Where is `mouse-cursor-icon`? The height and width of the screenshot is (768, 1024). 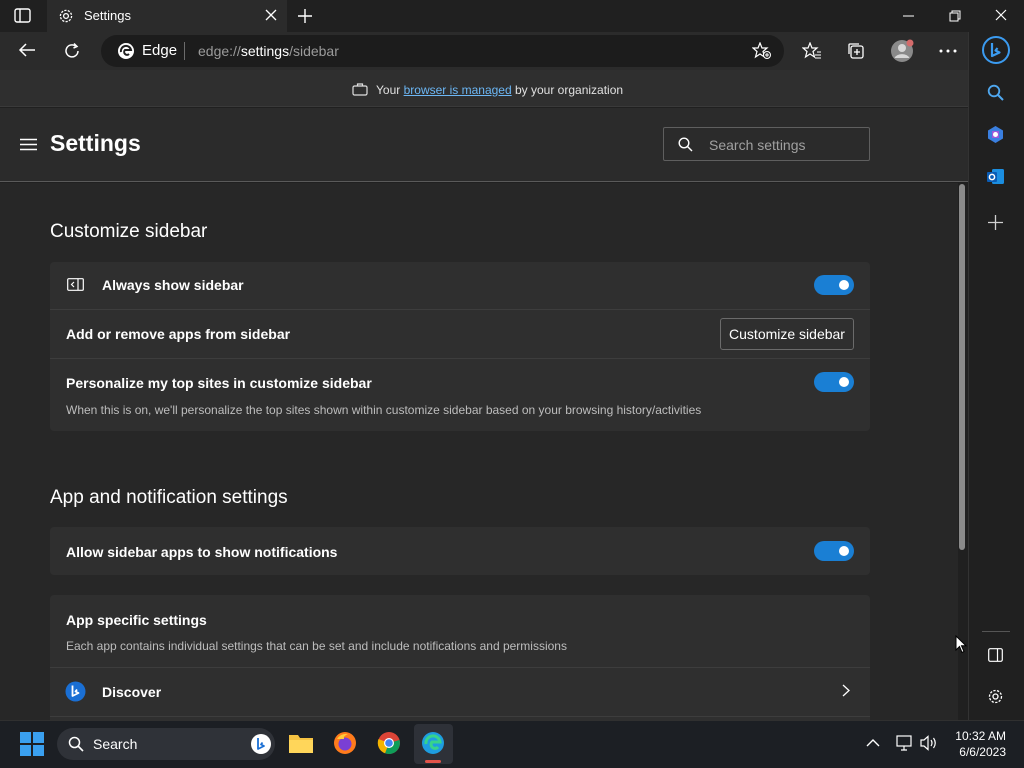
mouse-cursor-icon is located at coordinates (961, 644).